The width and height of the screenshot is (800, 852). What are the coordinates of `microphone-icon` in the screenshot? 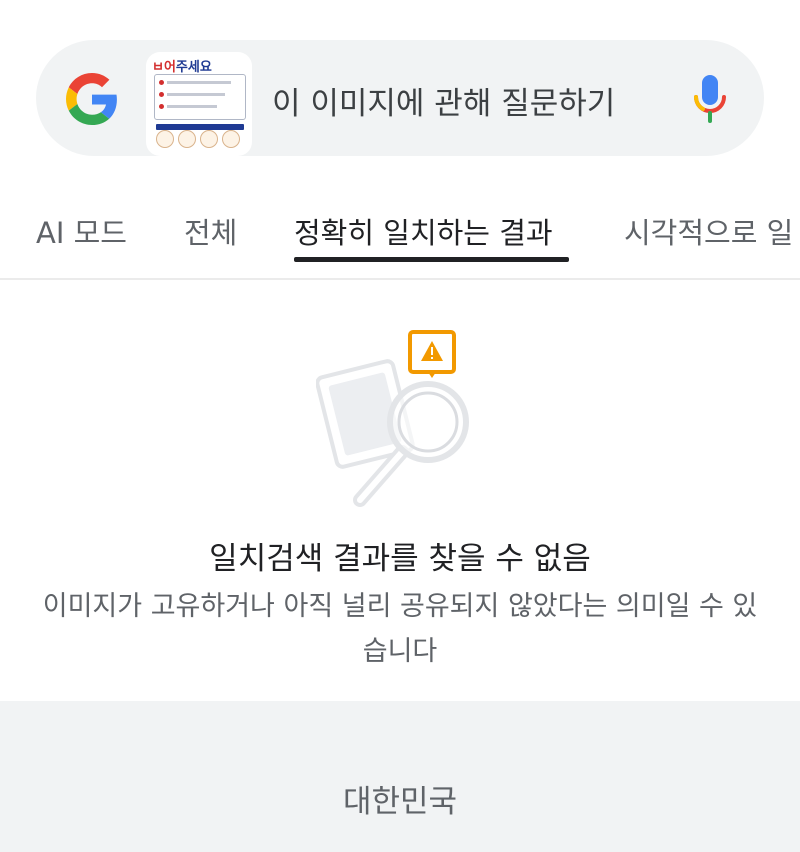 It's located at (710, 99).